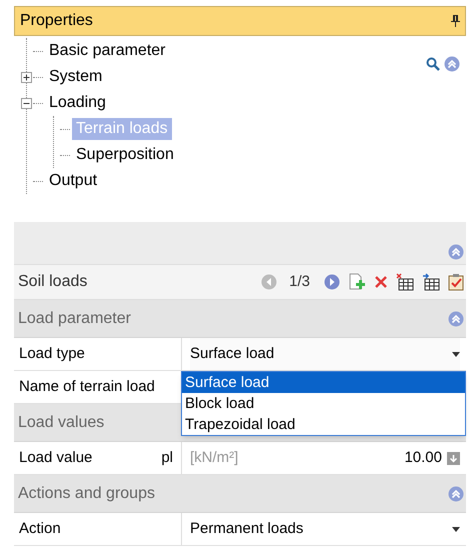 The width and height of the screenshot is (470, 554). I want to click on panel-title: Properties, so click(56, 21).